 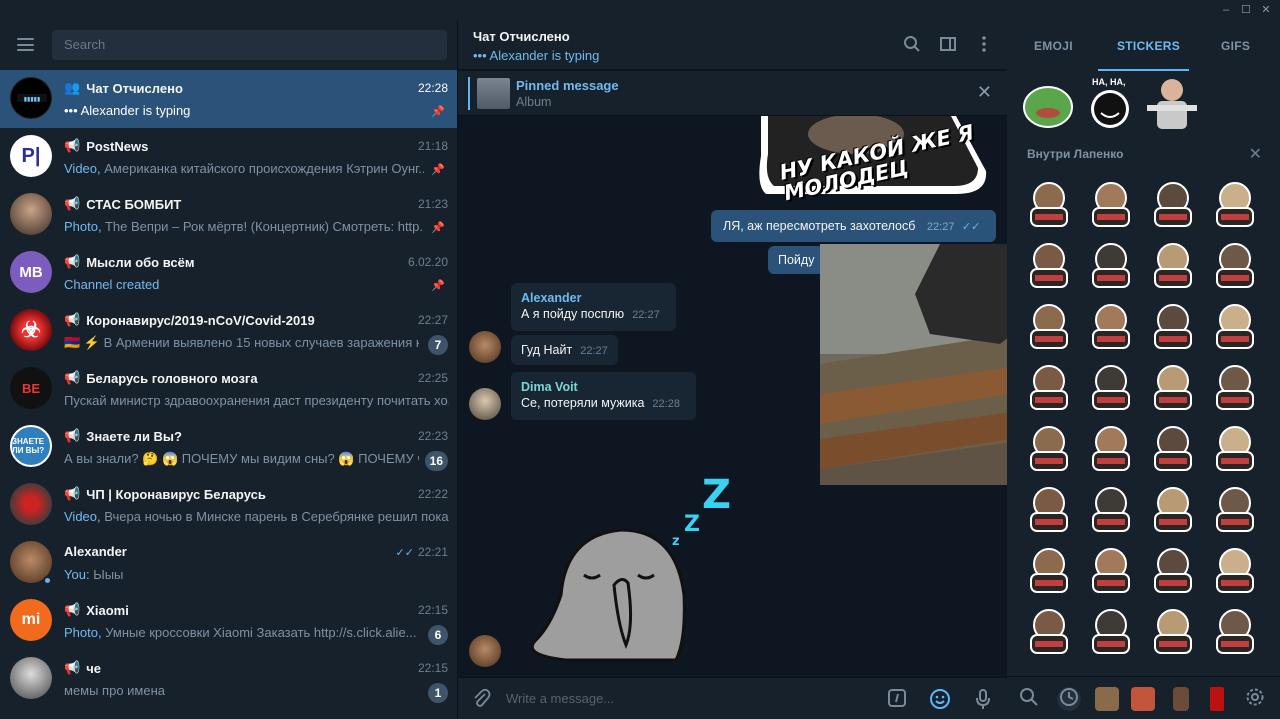 What do you see at coordinates (593, 298) in the screenshot?
I see `sender-name: Alexander` at bounding box center [593, 298].